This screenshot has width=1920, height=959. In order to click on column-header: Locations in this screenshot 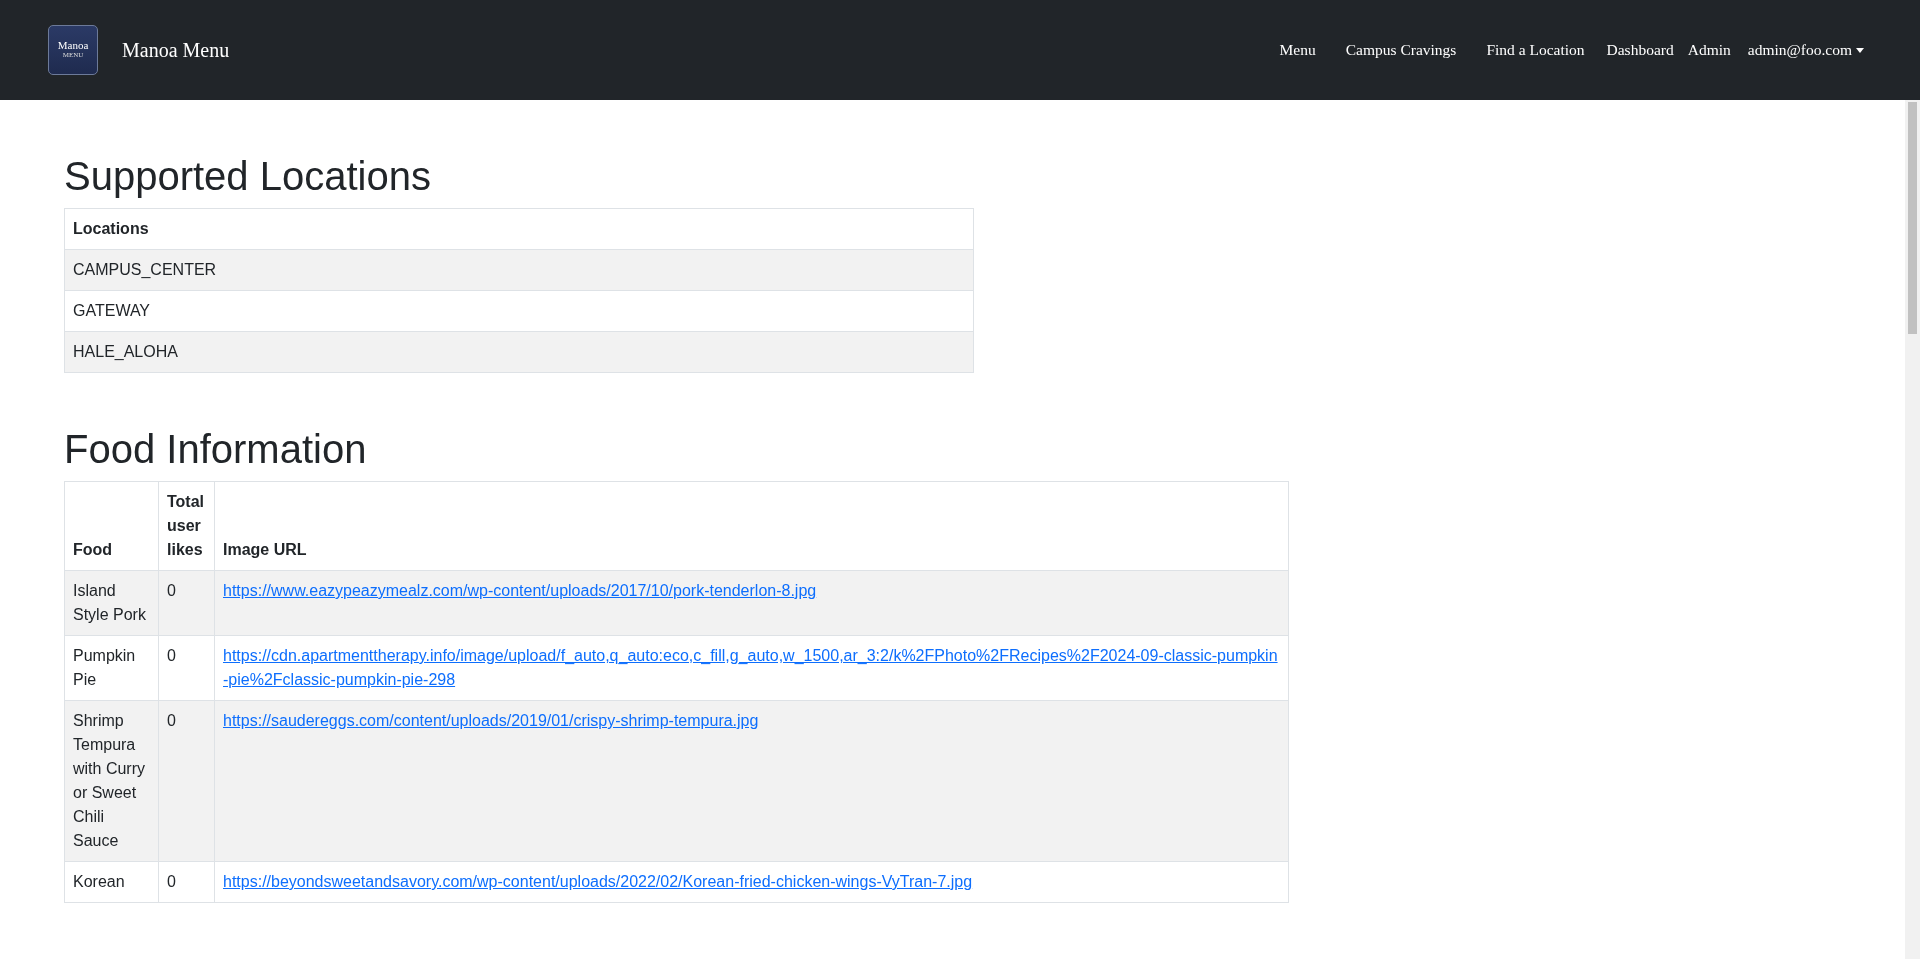, I will do `click(519, 229)`.